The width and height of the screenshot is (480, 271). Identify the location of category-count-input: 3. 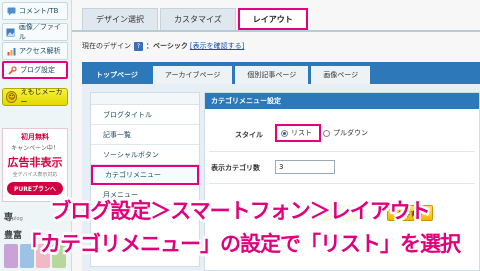
(305, 167).